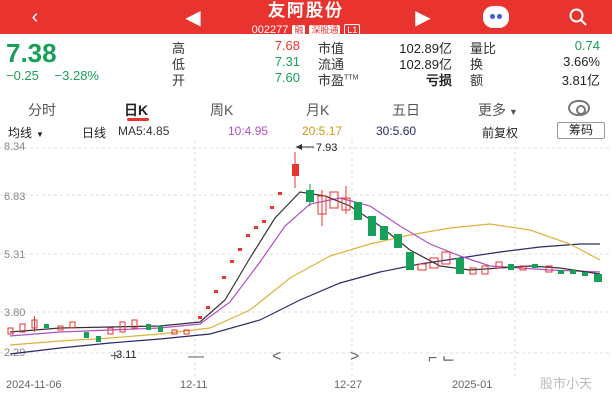 This screenshot has height=402, width=612. Describe the element at coordinates (14, 197) in the screenshot. I see `y-tick: 6.83` at that location.